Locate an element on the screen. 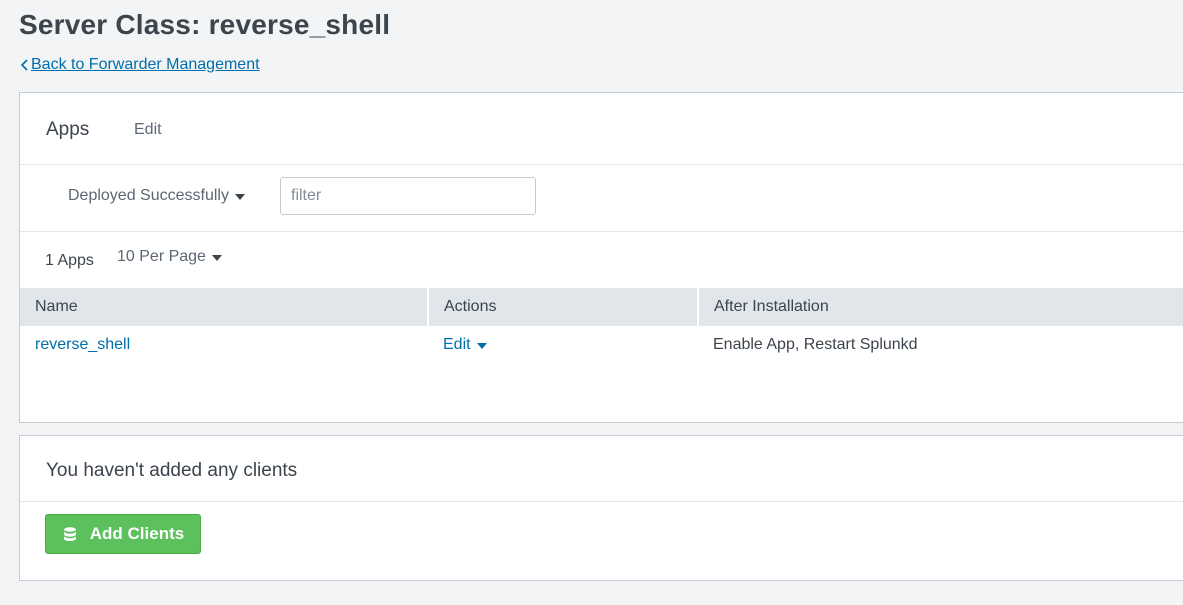 This screenshot has height=605, width=1183. table-header-row: Name Actions After Installation is located at coordinates (601, 307).